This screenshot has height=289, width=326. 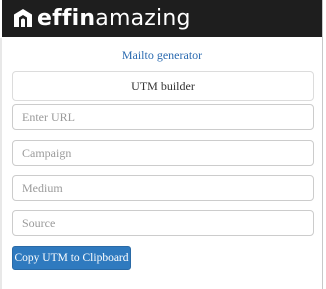 I want to click on mailto-generator-link: Mailto generator, so click(x=162, y=56).